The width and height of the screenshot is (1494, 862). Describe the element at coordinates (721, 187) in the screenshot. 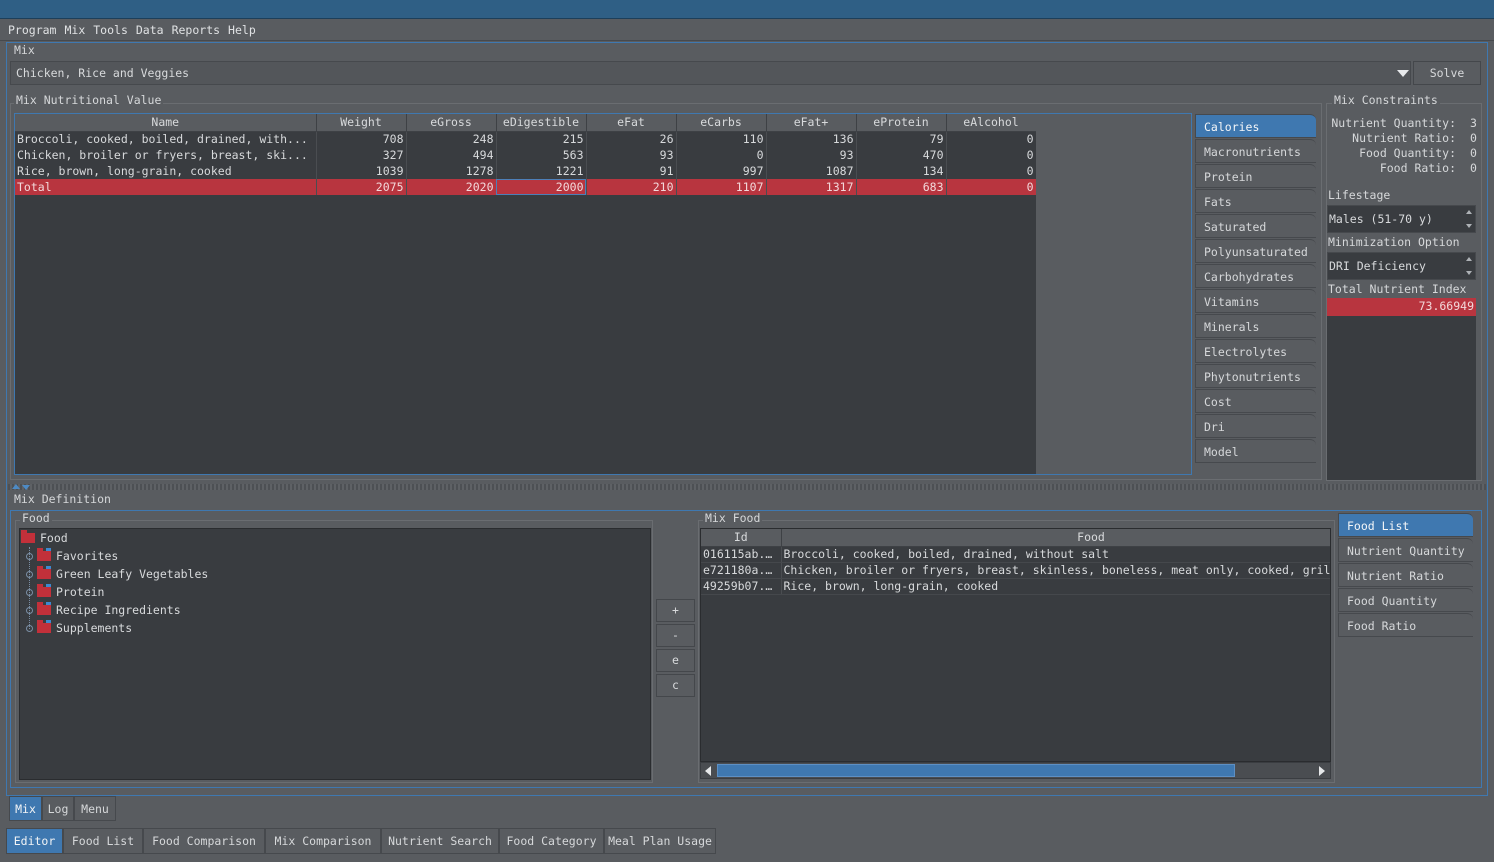

I see `total-cell: 1107` at that location.